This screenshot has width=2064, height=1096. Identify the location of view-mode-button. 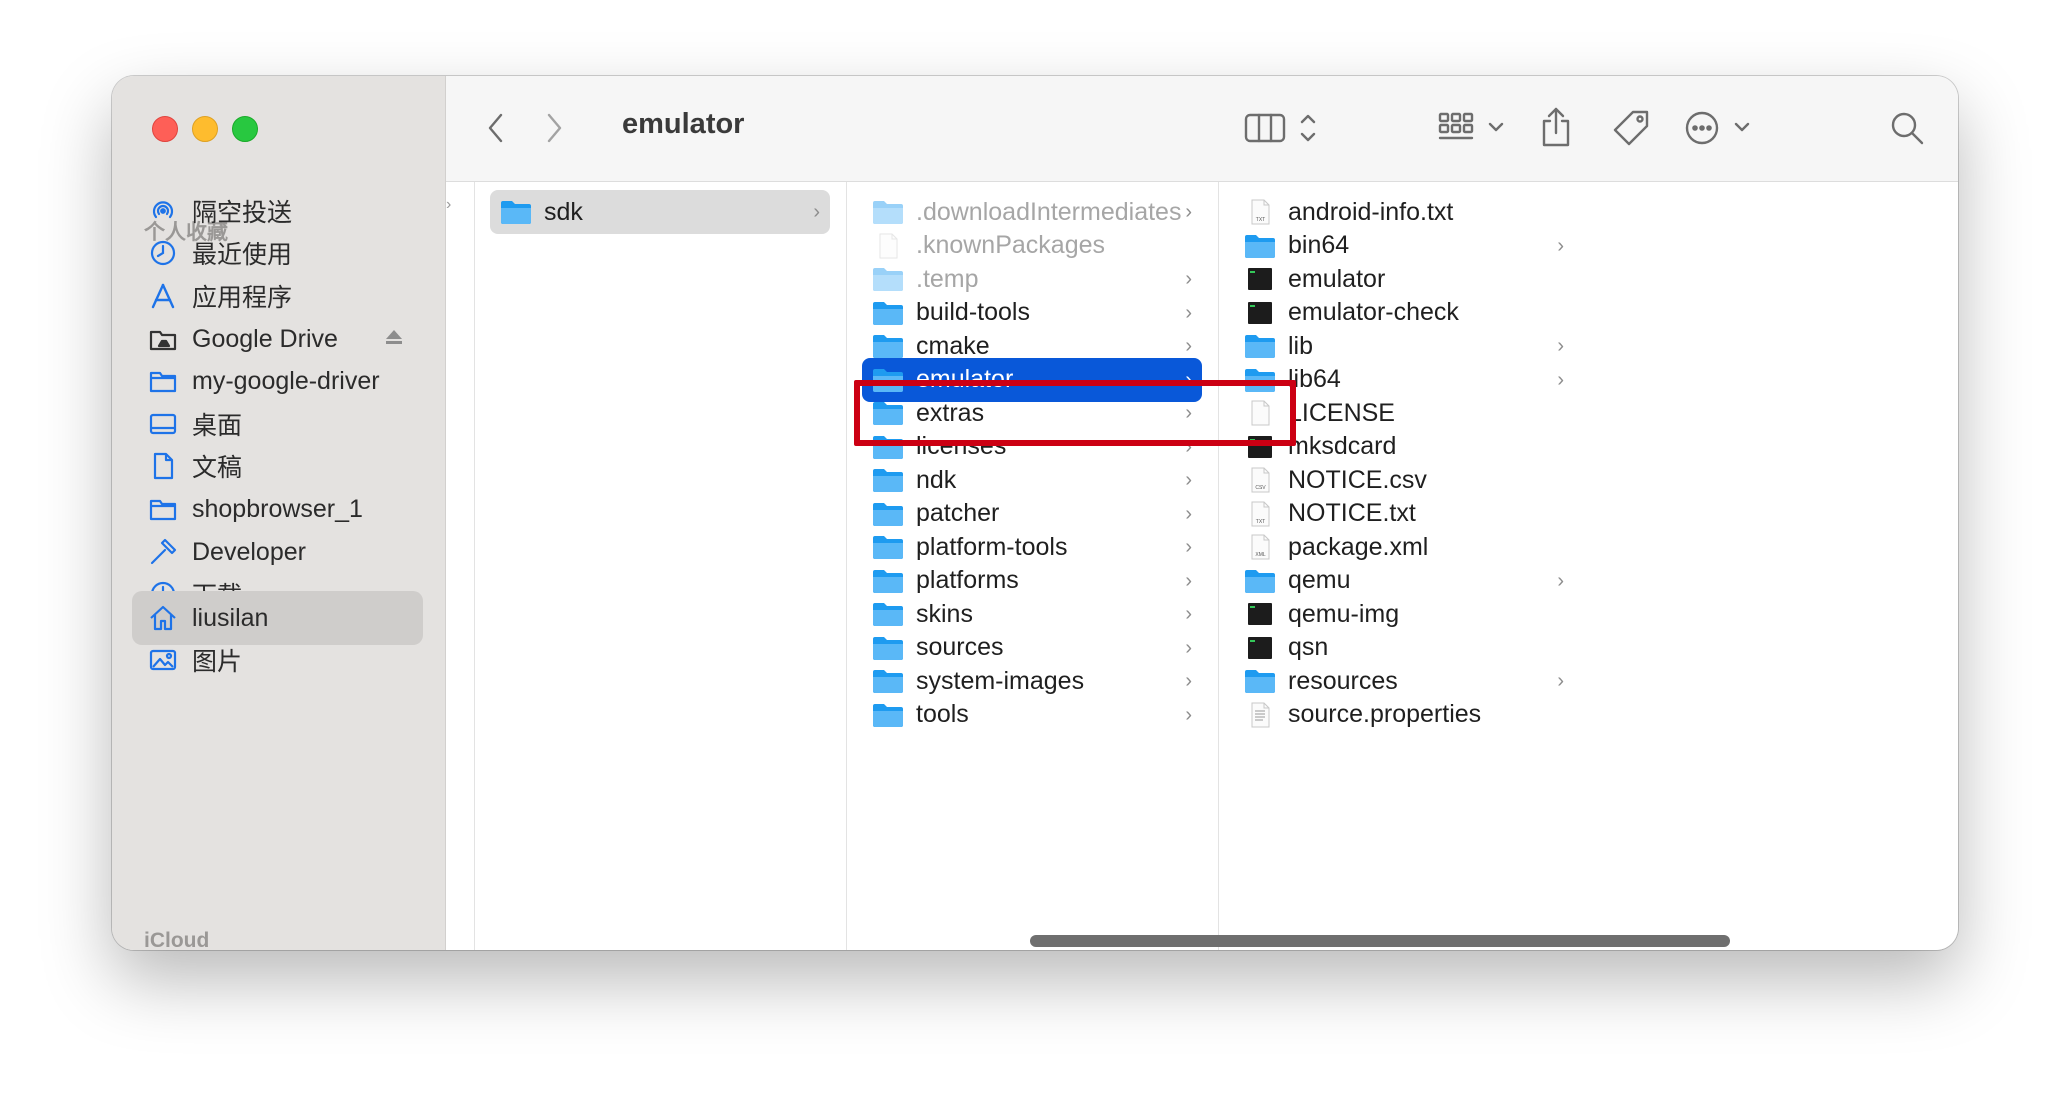
(1285, 128).